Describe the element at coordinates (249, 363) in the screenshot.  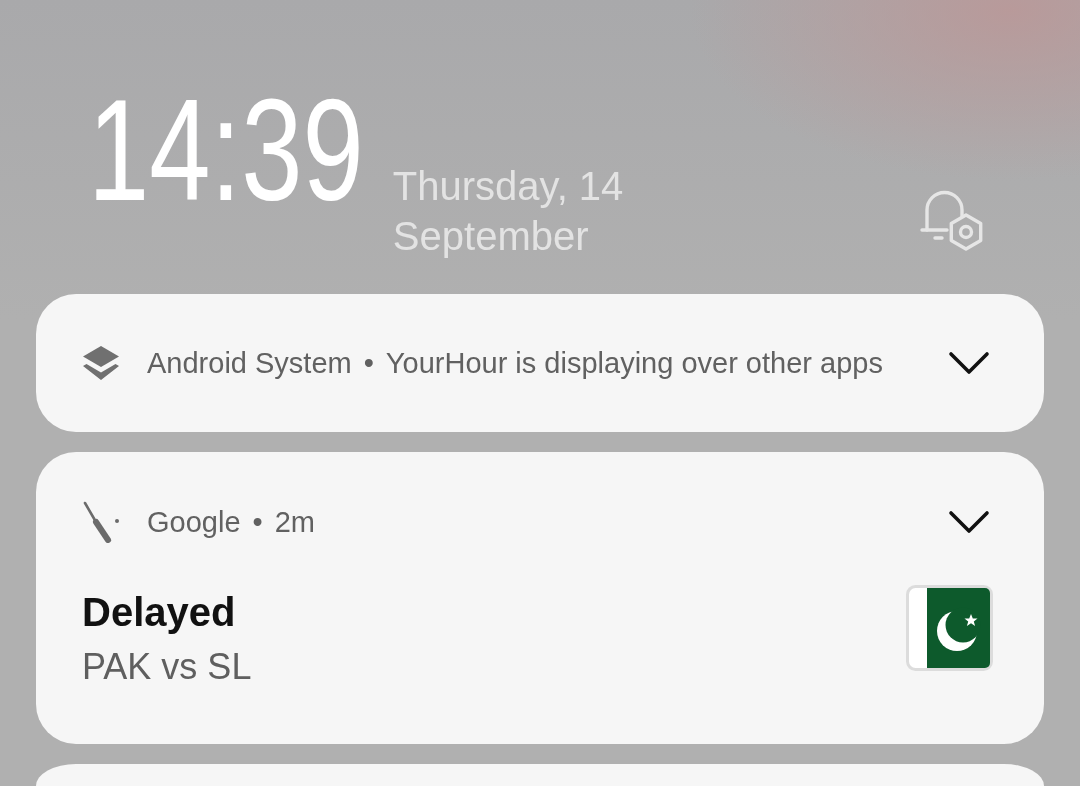
I see `app-name: Android System` at that location.